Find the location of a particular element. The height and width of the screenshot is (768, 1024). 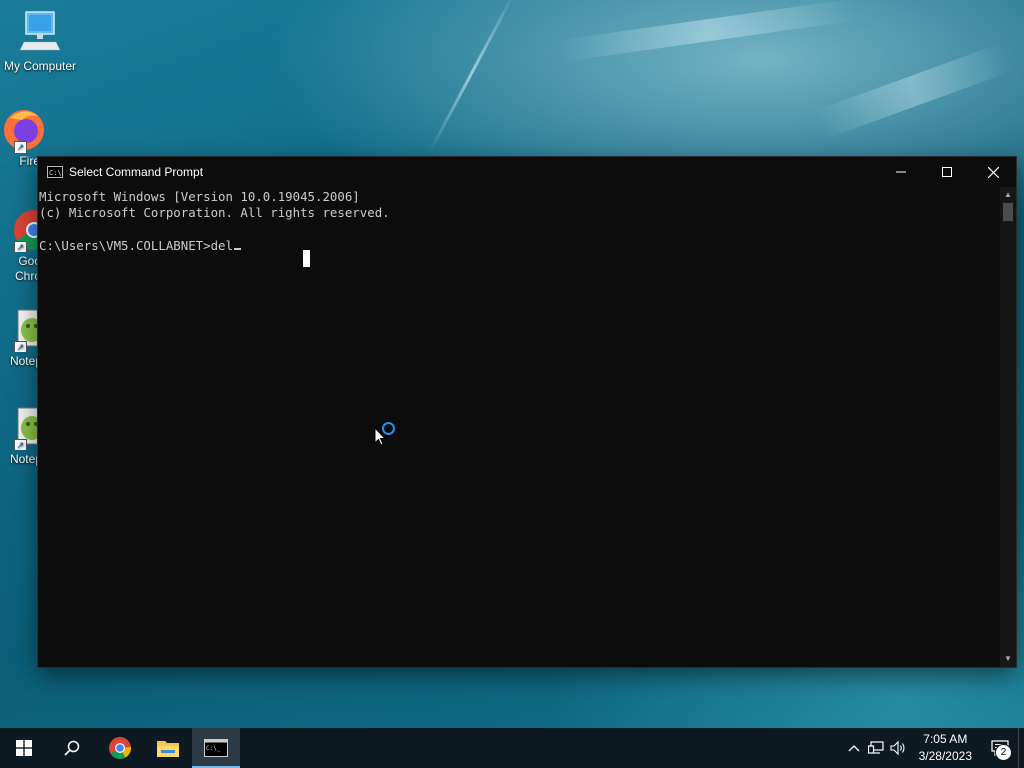

show-hidden-icons-button is located at coordinates (854, 748).